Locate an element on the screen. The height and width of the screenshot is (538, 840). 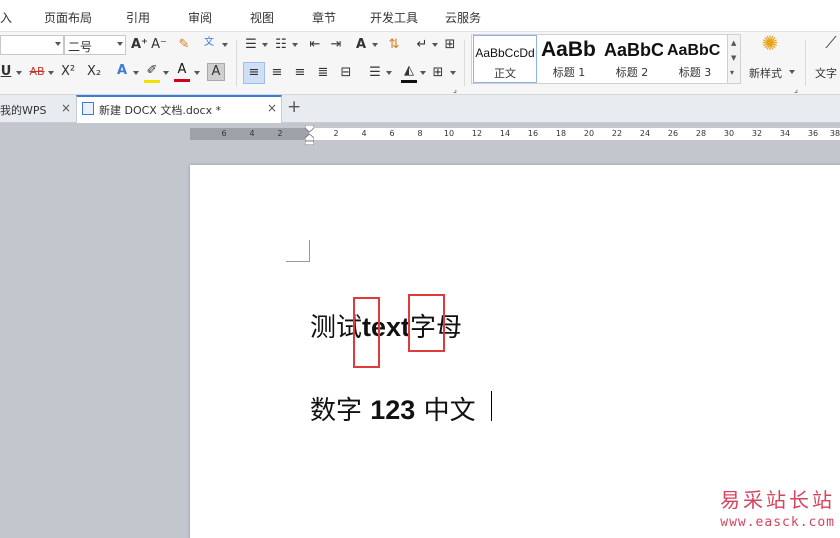
tab-label: 新建 DOCX 文档.docx * is located at coordinates (160, 110).